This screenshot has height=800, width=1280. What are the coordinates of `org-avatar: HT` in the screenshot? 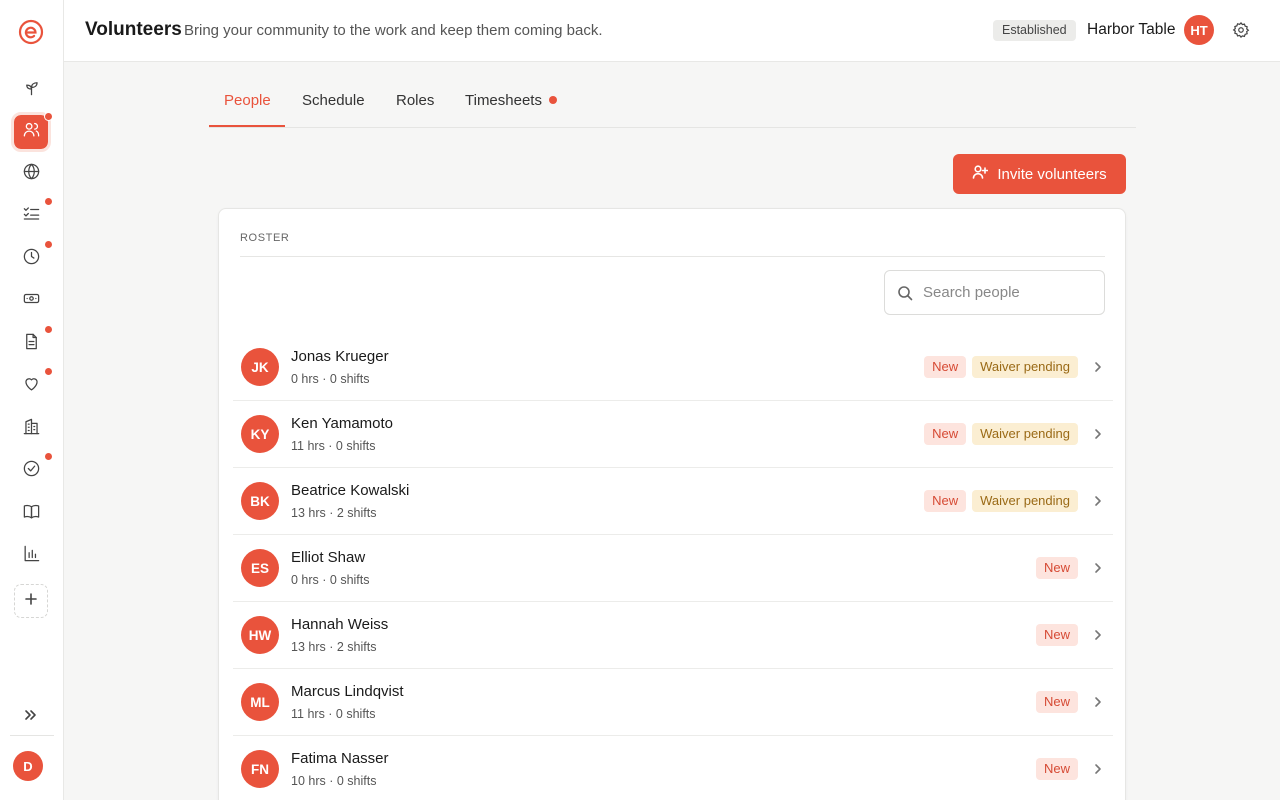 It's located at (1199, 30).